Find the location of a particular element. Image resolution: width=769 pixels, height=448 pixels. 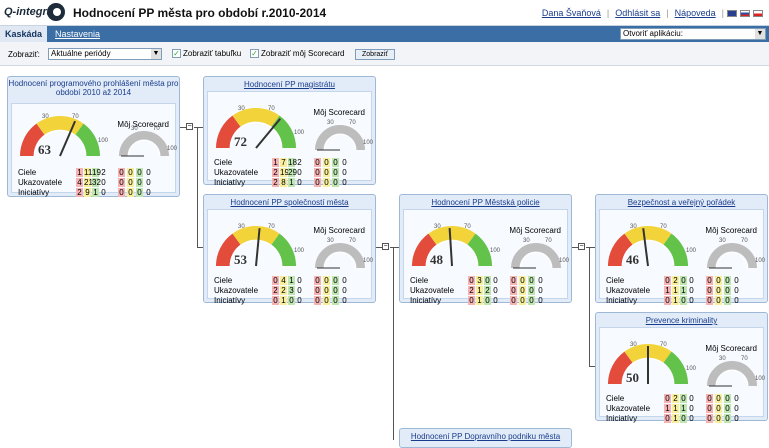

scorecard-card: Hodnocení PP Dopravního podniku města is located at coordinates (485, 438).